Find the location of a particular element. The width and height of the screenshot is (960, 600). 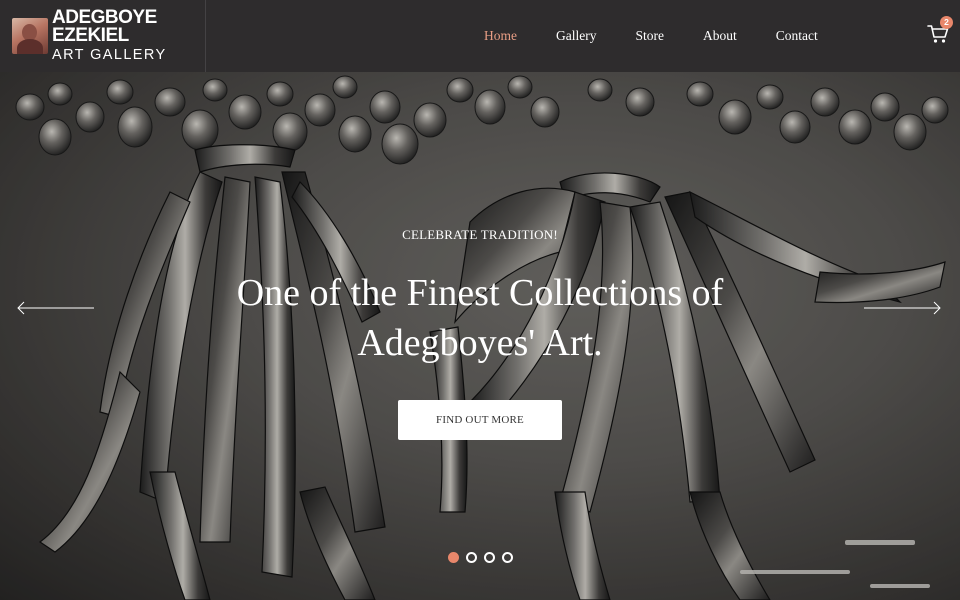

slider-pagination is located at coordinates (484, 557).